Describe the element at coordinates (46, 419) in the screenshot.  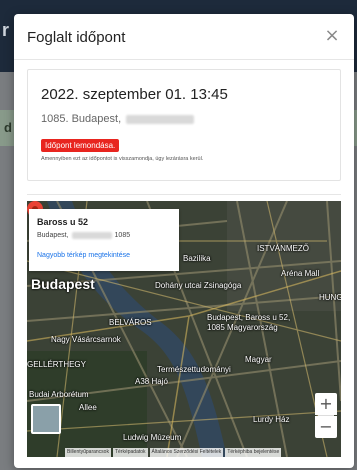
I see `map-type-thumbnail` at that location.